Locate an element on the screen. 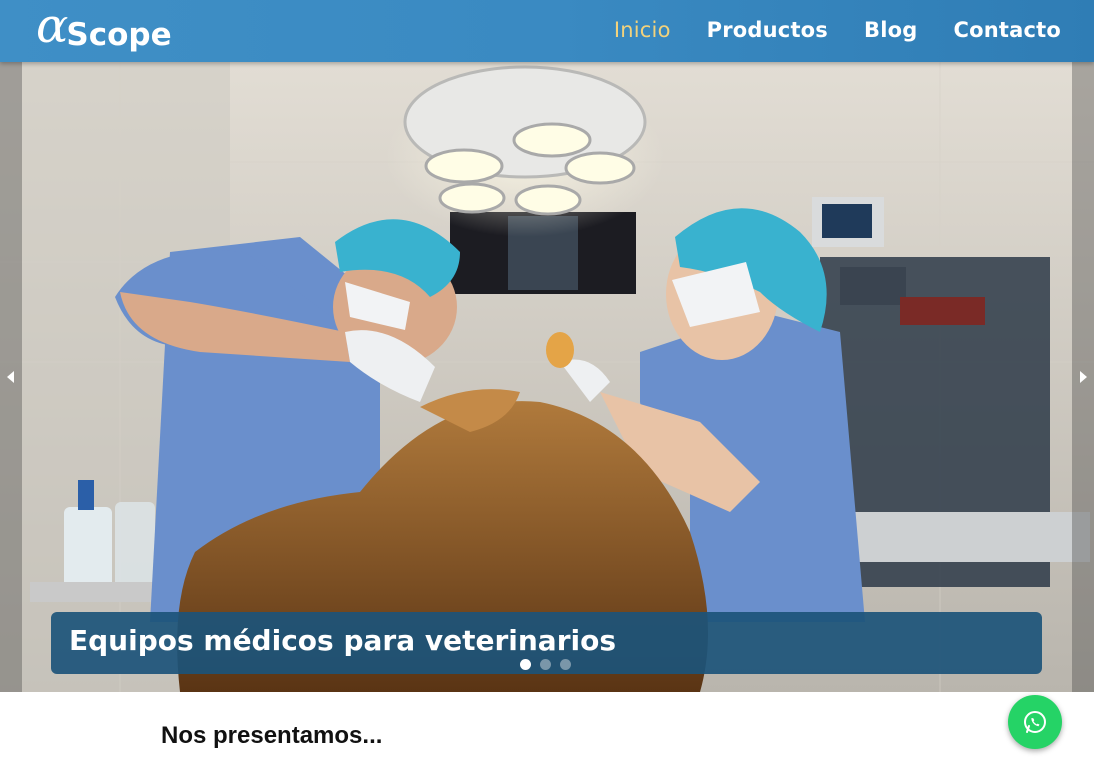  chevron-left-icon is located at coordinates (10, 377).